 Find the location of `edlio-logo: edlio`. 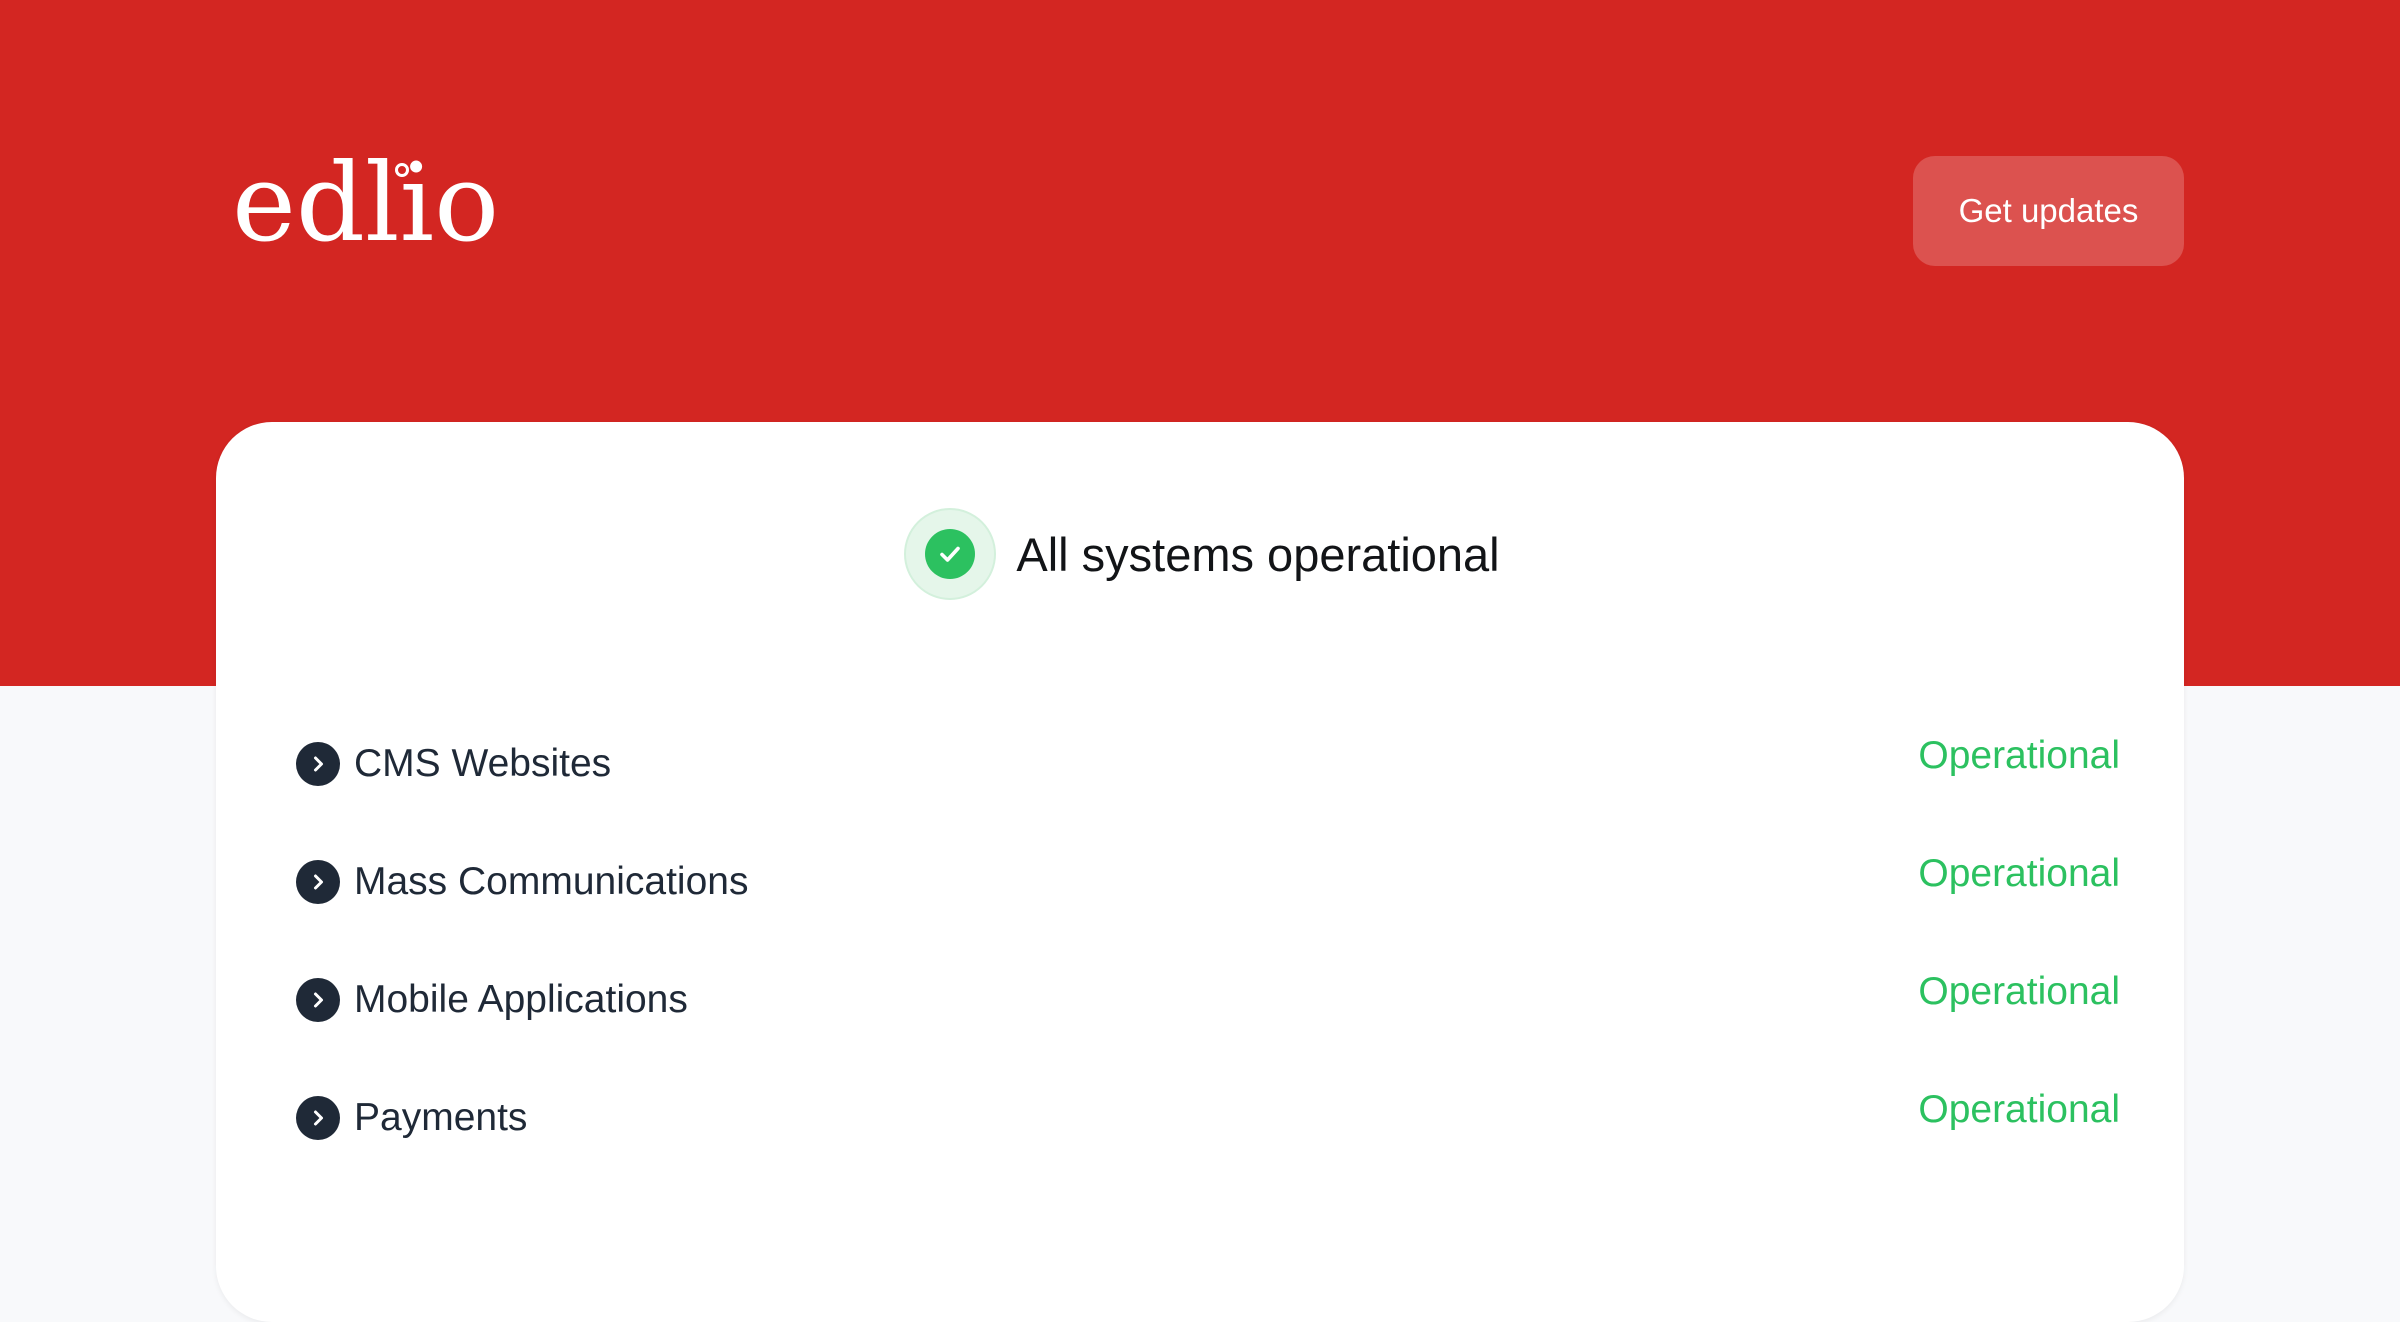

edlio-logo: edlio is located at coordinates (365, 204).